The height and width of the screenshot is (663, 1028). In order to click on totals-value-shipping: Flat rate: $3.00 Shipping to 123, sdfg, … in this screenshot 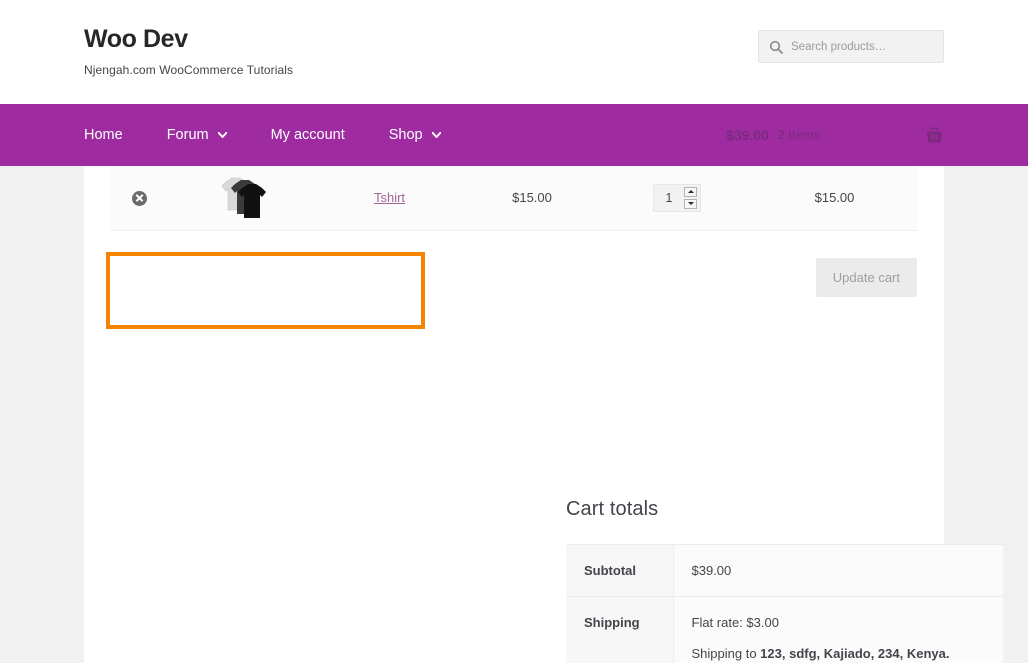, I will do `click(838, 629)`.